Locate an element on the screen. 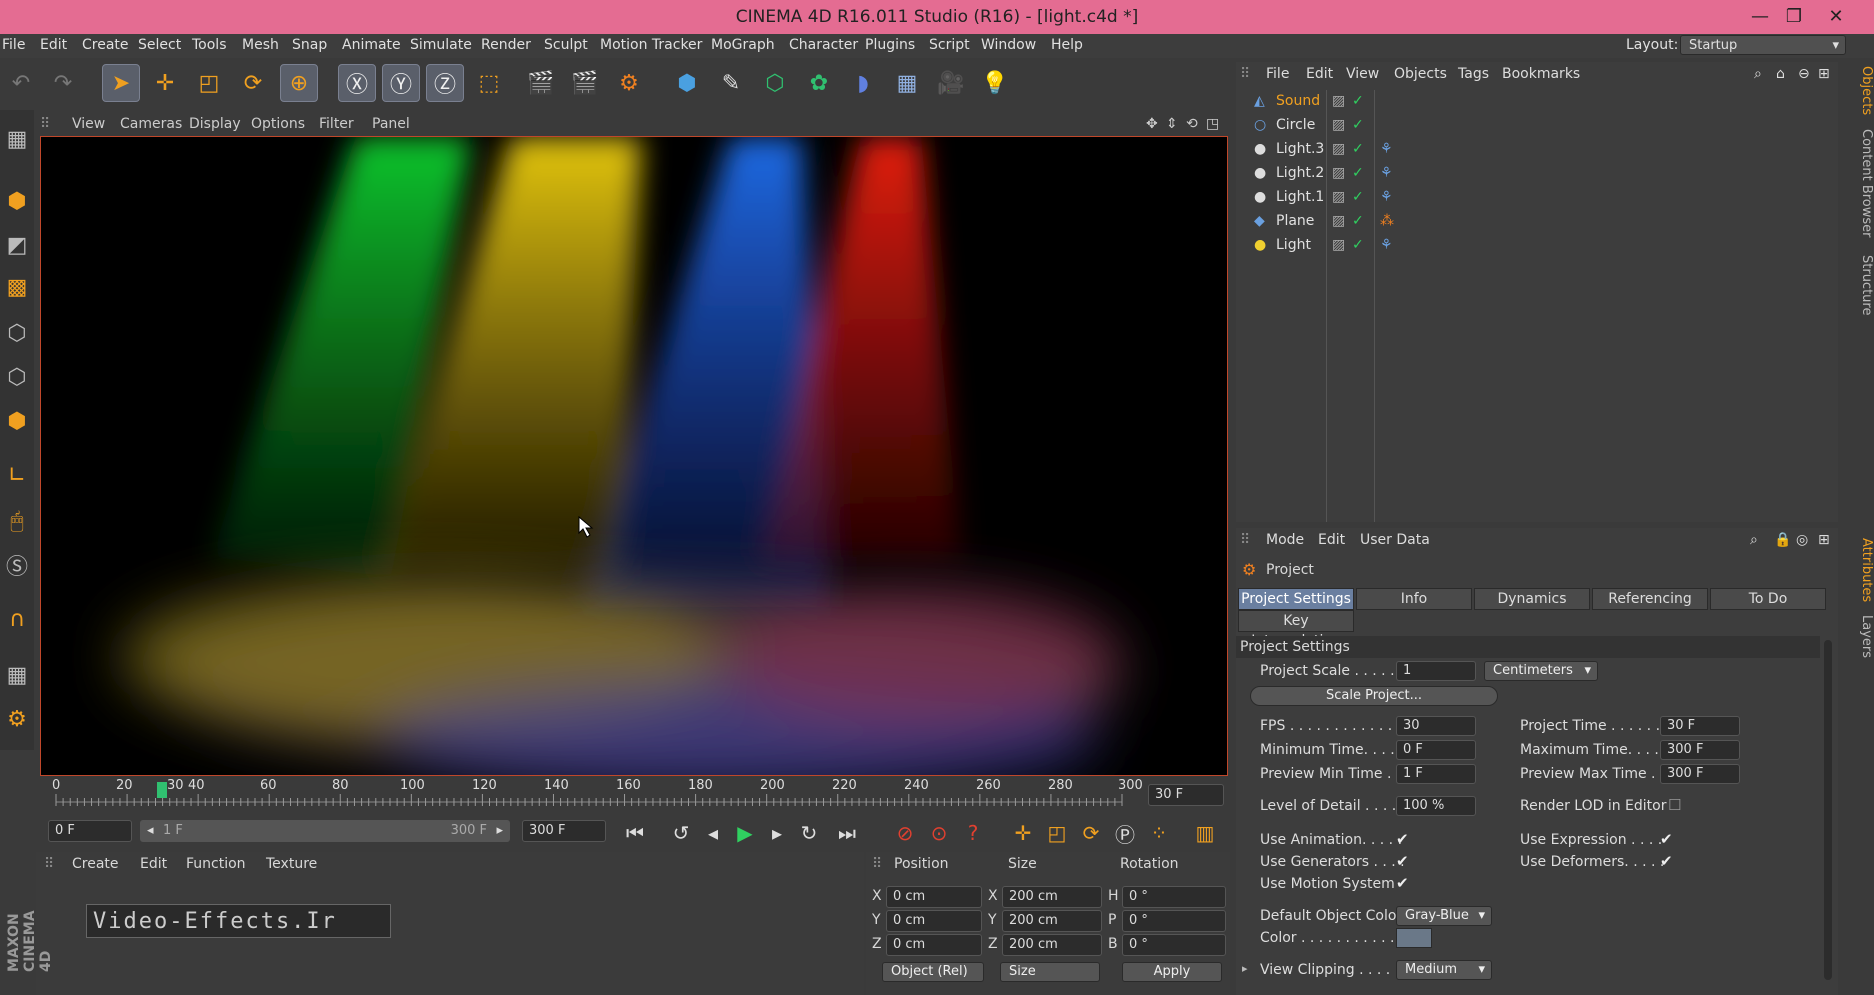 Image resolution: width=1874 pixels, height=995 pixels. live-select-icon: ⊕ is located at coordinates (299, 83).